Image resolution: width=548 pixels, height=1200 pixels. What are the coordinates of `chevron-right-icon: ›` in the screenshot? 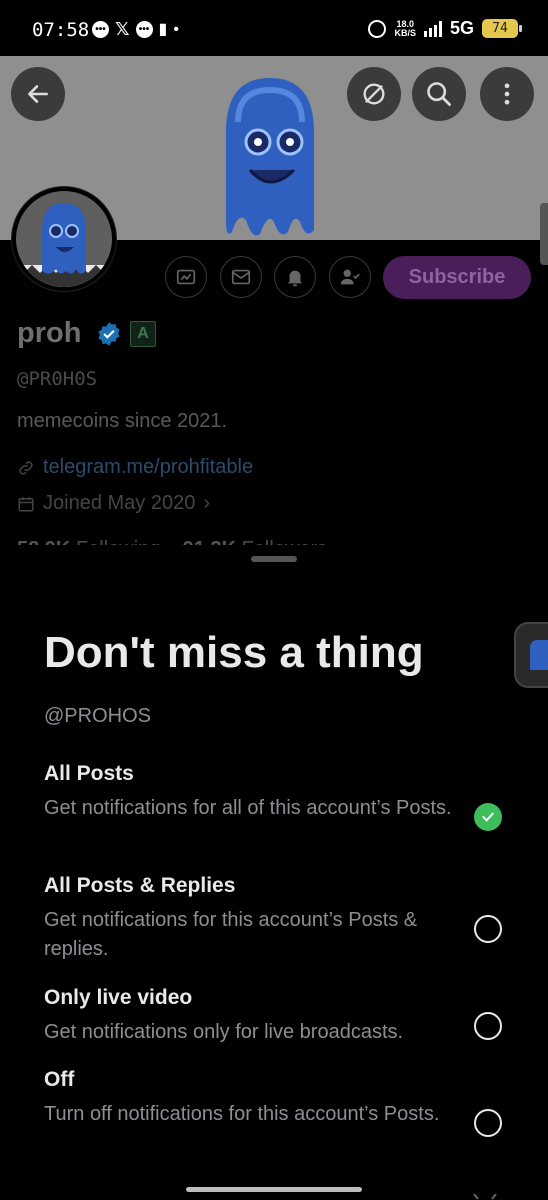 It's located at (206, 503).